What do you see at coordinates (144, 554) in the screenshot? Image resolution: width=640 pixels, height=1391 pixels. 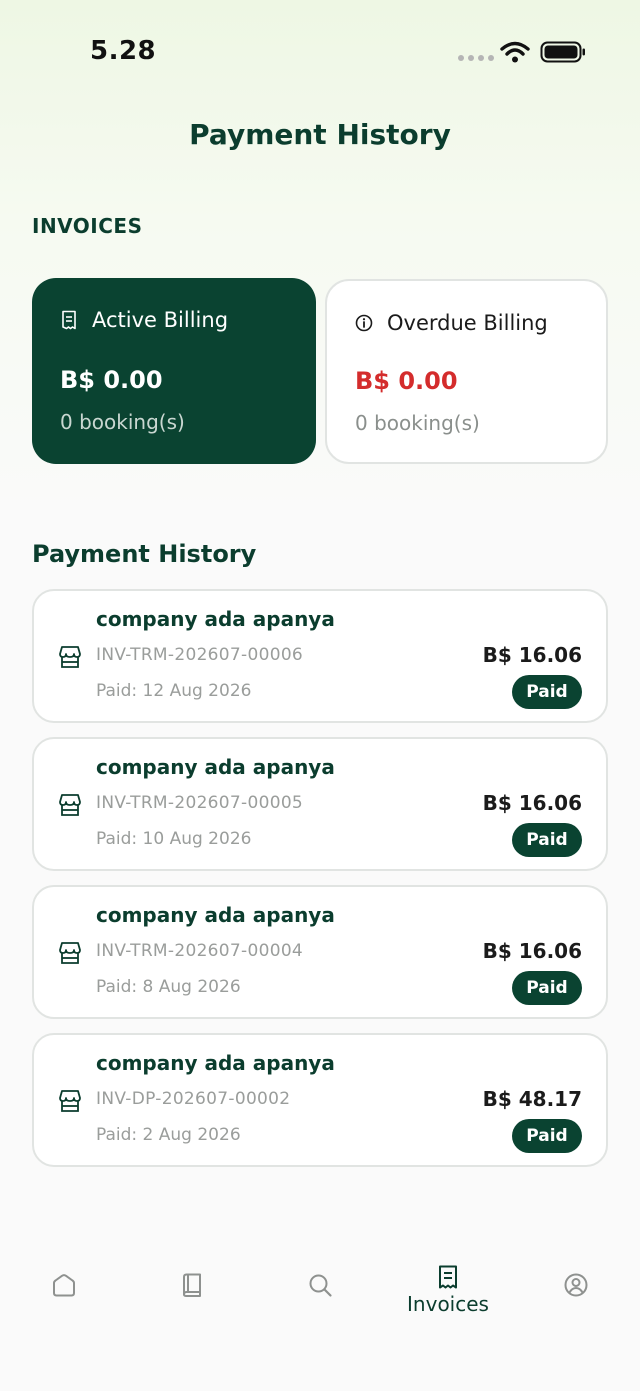 I see `payment-history-heading: Payment History` at bounding box center [144, 554].